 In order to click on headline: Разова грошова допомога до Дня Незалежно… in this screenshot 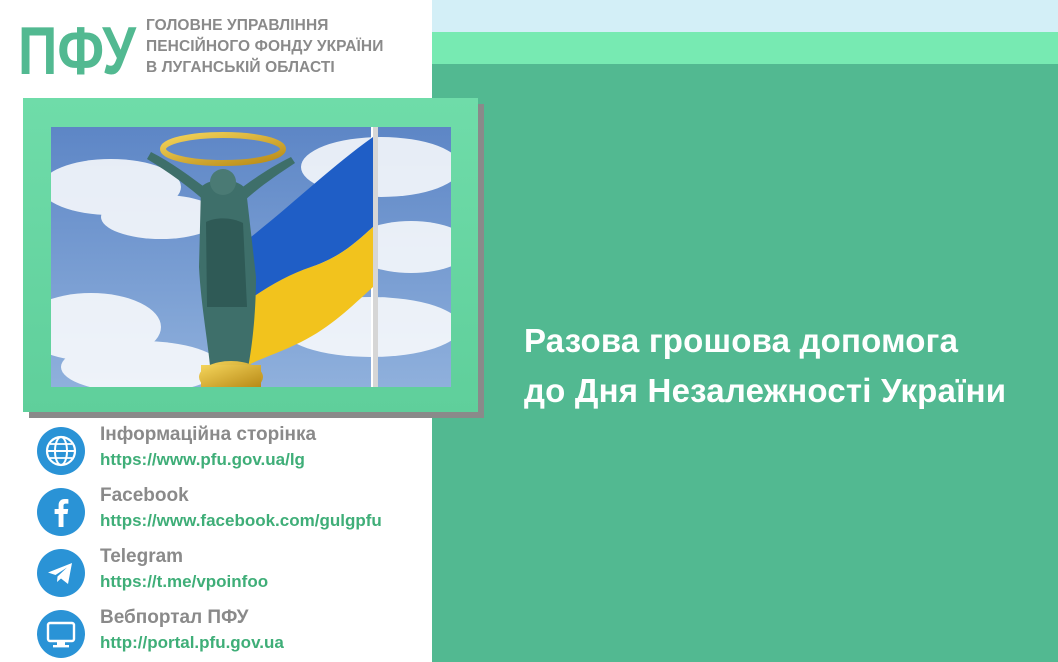, I will do `click(784, 366)`.